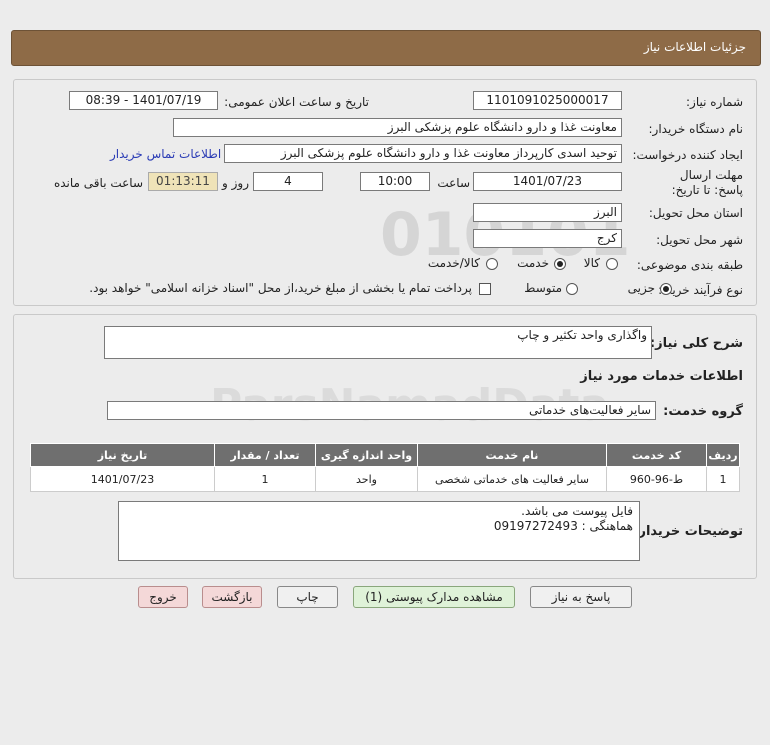 This screenshot has height=745, width=770. I want to click on exit-button: خروج, so click(163, 597).